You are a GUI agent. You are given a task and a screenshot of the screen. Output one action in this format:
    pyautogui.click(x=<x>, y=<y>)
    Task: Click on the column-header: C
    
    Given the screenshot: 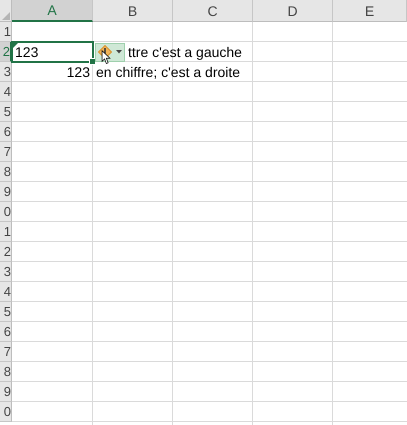 What is the action you would take?
    pyautogui.click(x=213, y=11)
    